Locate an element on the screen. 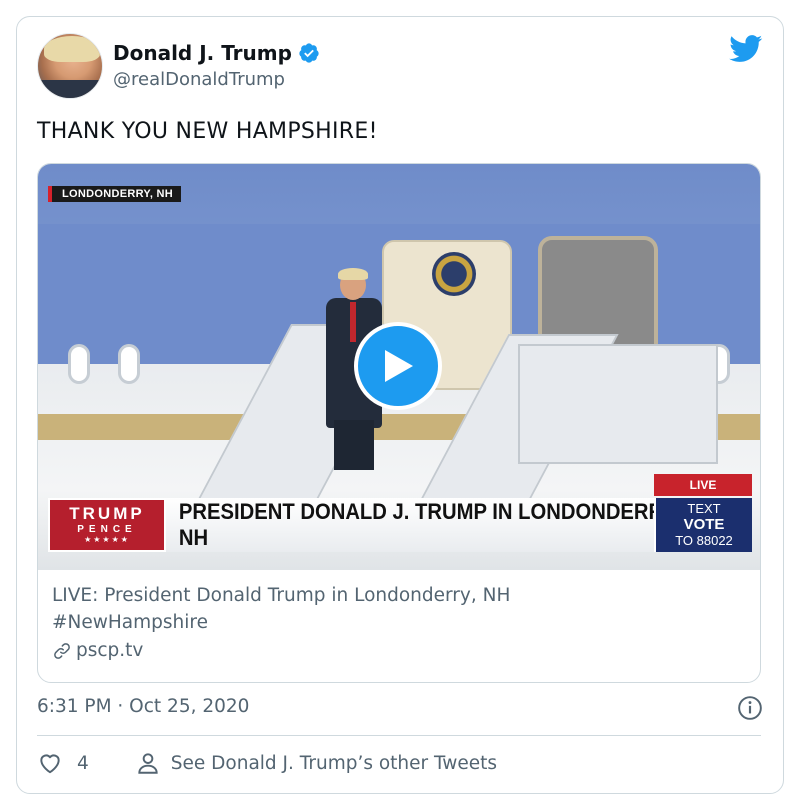  author-handle: @realDonaldTrump is located at coordinates (199, 79).